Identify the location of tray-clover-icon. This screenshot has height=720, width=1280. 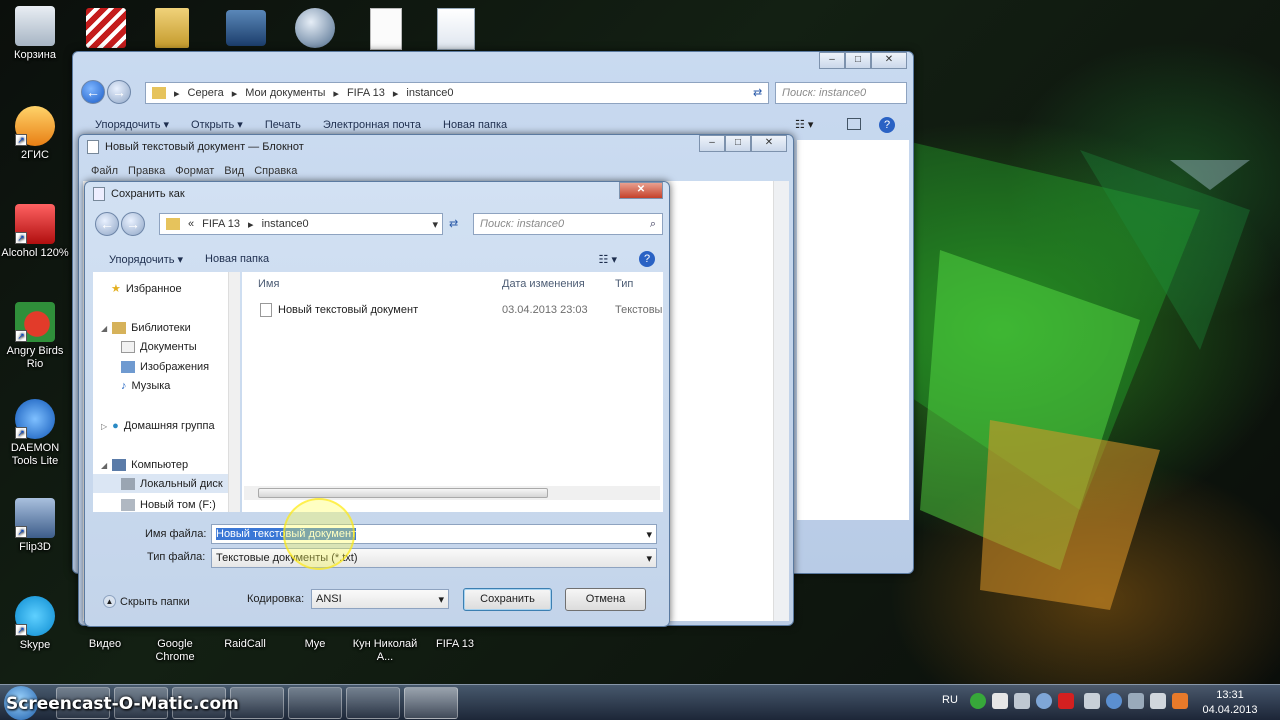
(978, 701).